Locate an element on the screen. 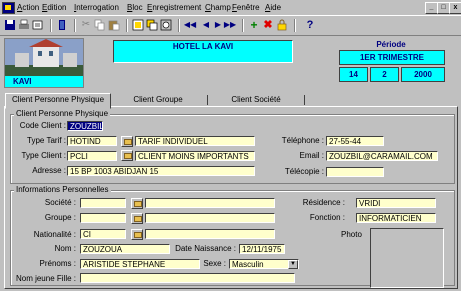  duplicate-record-icon is located at coordinates (152, 25).